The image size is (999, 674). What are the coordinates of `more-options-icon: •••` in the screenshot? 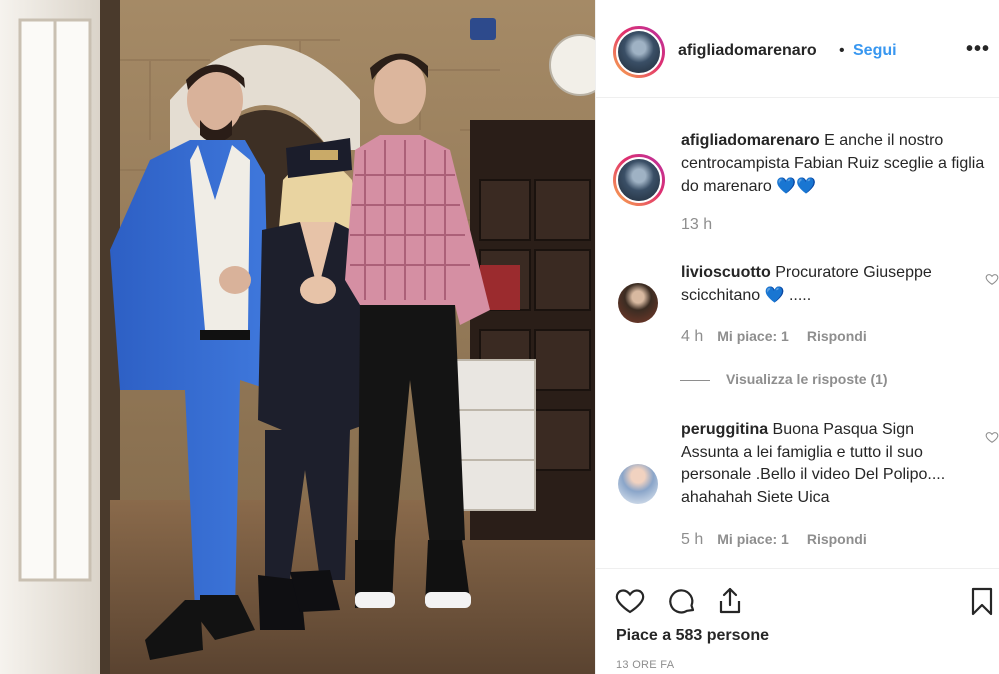 It's located at (978, 49).